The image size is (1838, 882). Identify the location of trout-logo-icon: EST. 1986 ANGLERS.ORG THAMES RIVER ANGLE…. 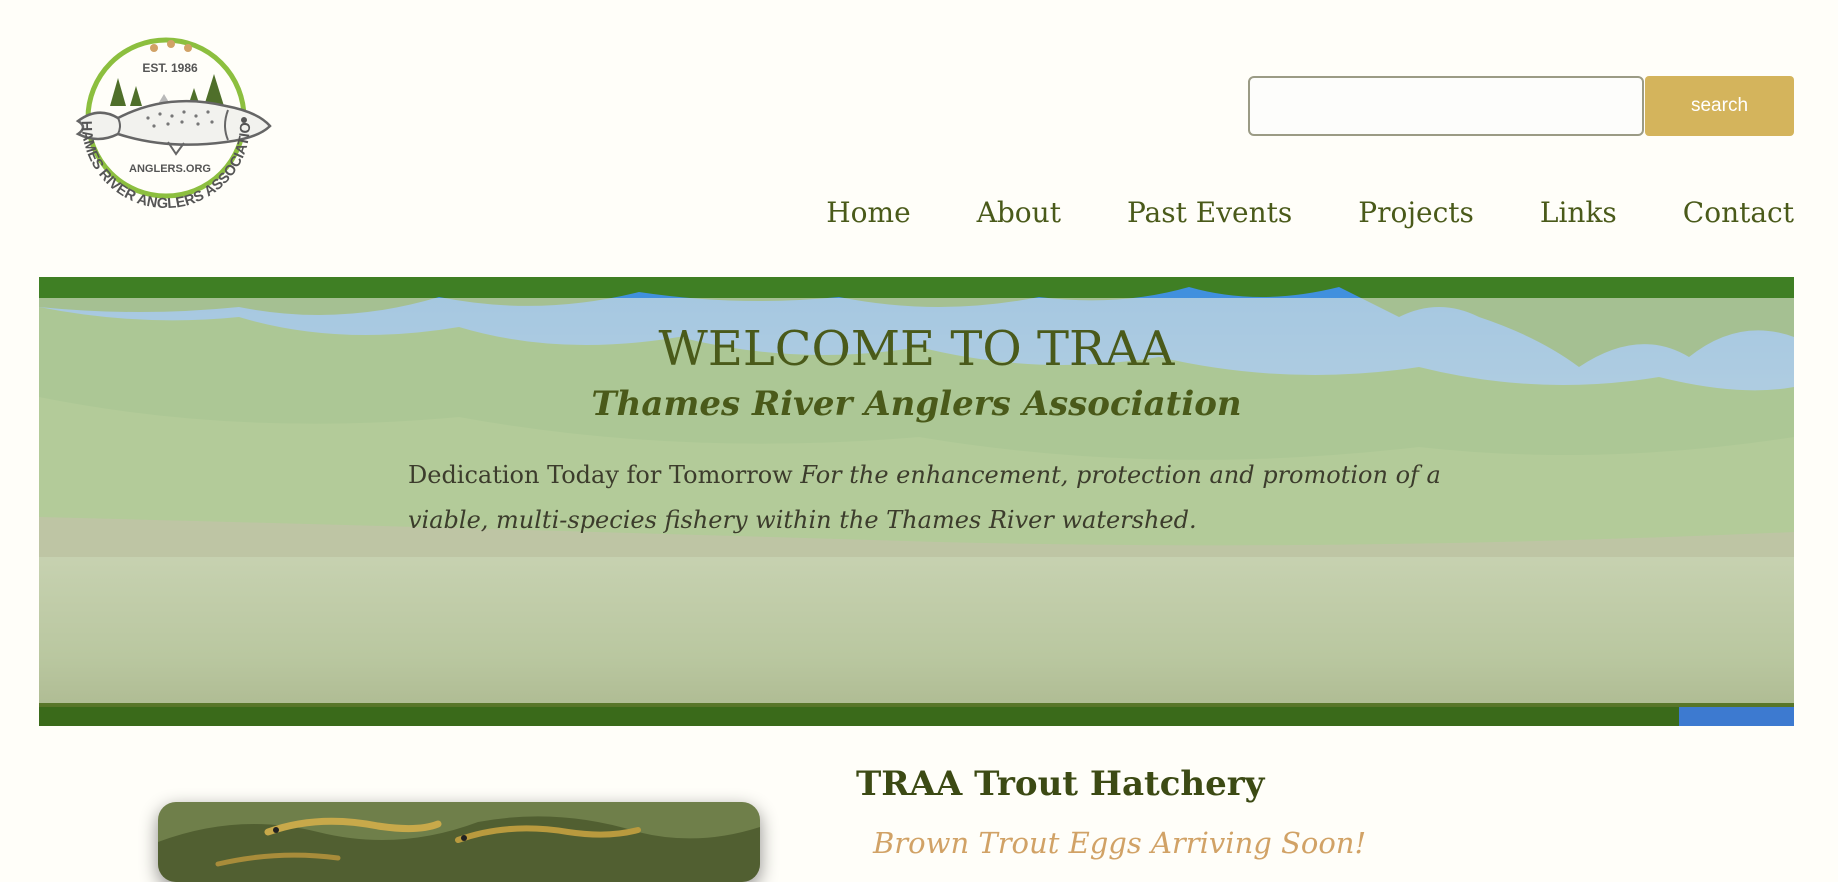
(165, 119).